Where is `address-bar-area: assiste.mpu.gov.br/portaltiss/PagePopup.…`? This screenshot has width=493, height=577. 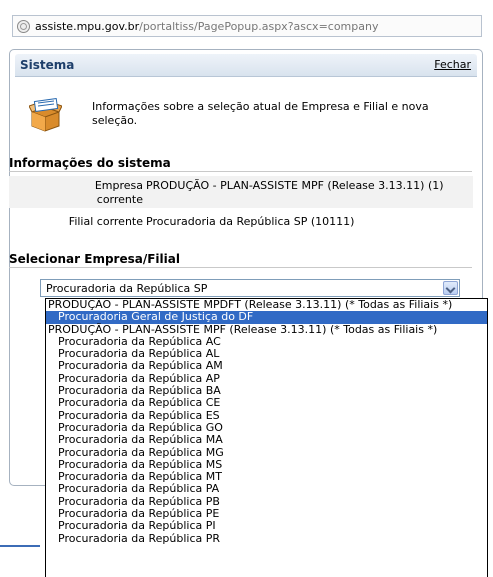 address-bar-area: assiste.mpu.gov.br/portaltiss/PagePopup.… is located at coordinates (246, 19).